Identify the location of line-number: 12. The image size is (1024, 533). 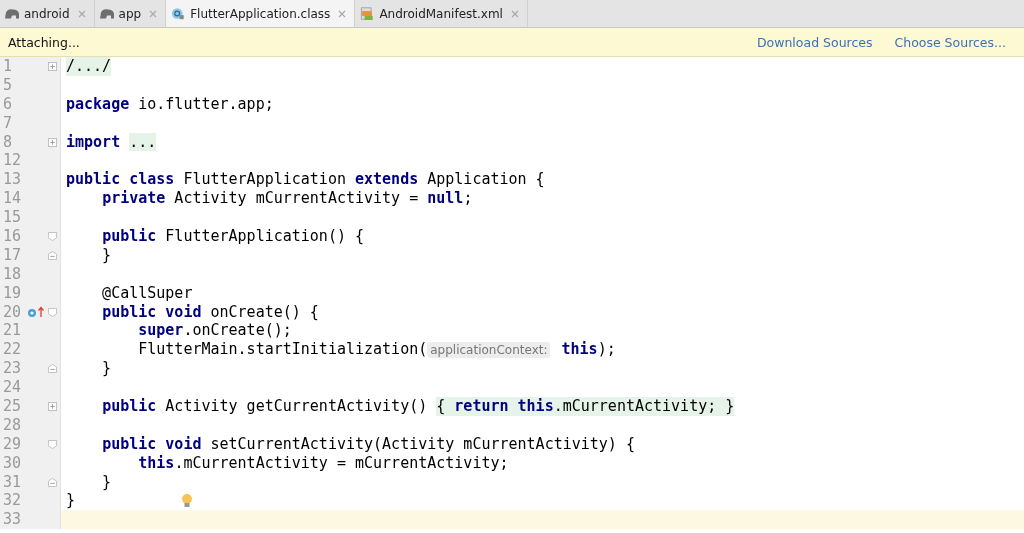
(12, 161).